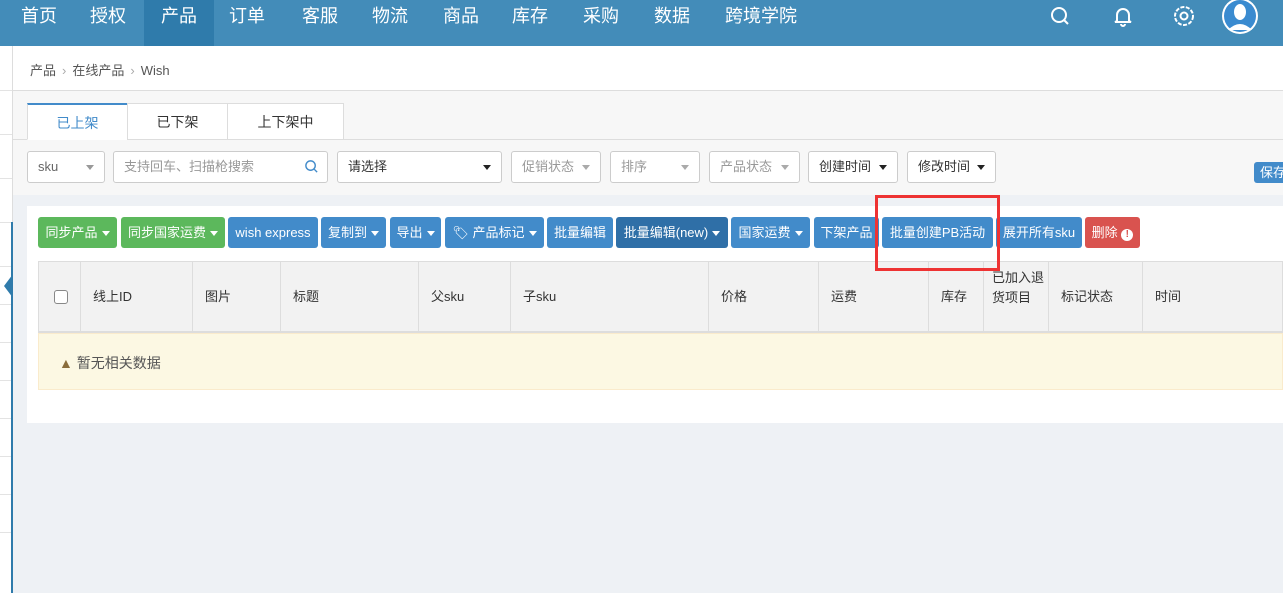  I want to click on highlight-box, so click(937, 233).